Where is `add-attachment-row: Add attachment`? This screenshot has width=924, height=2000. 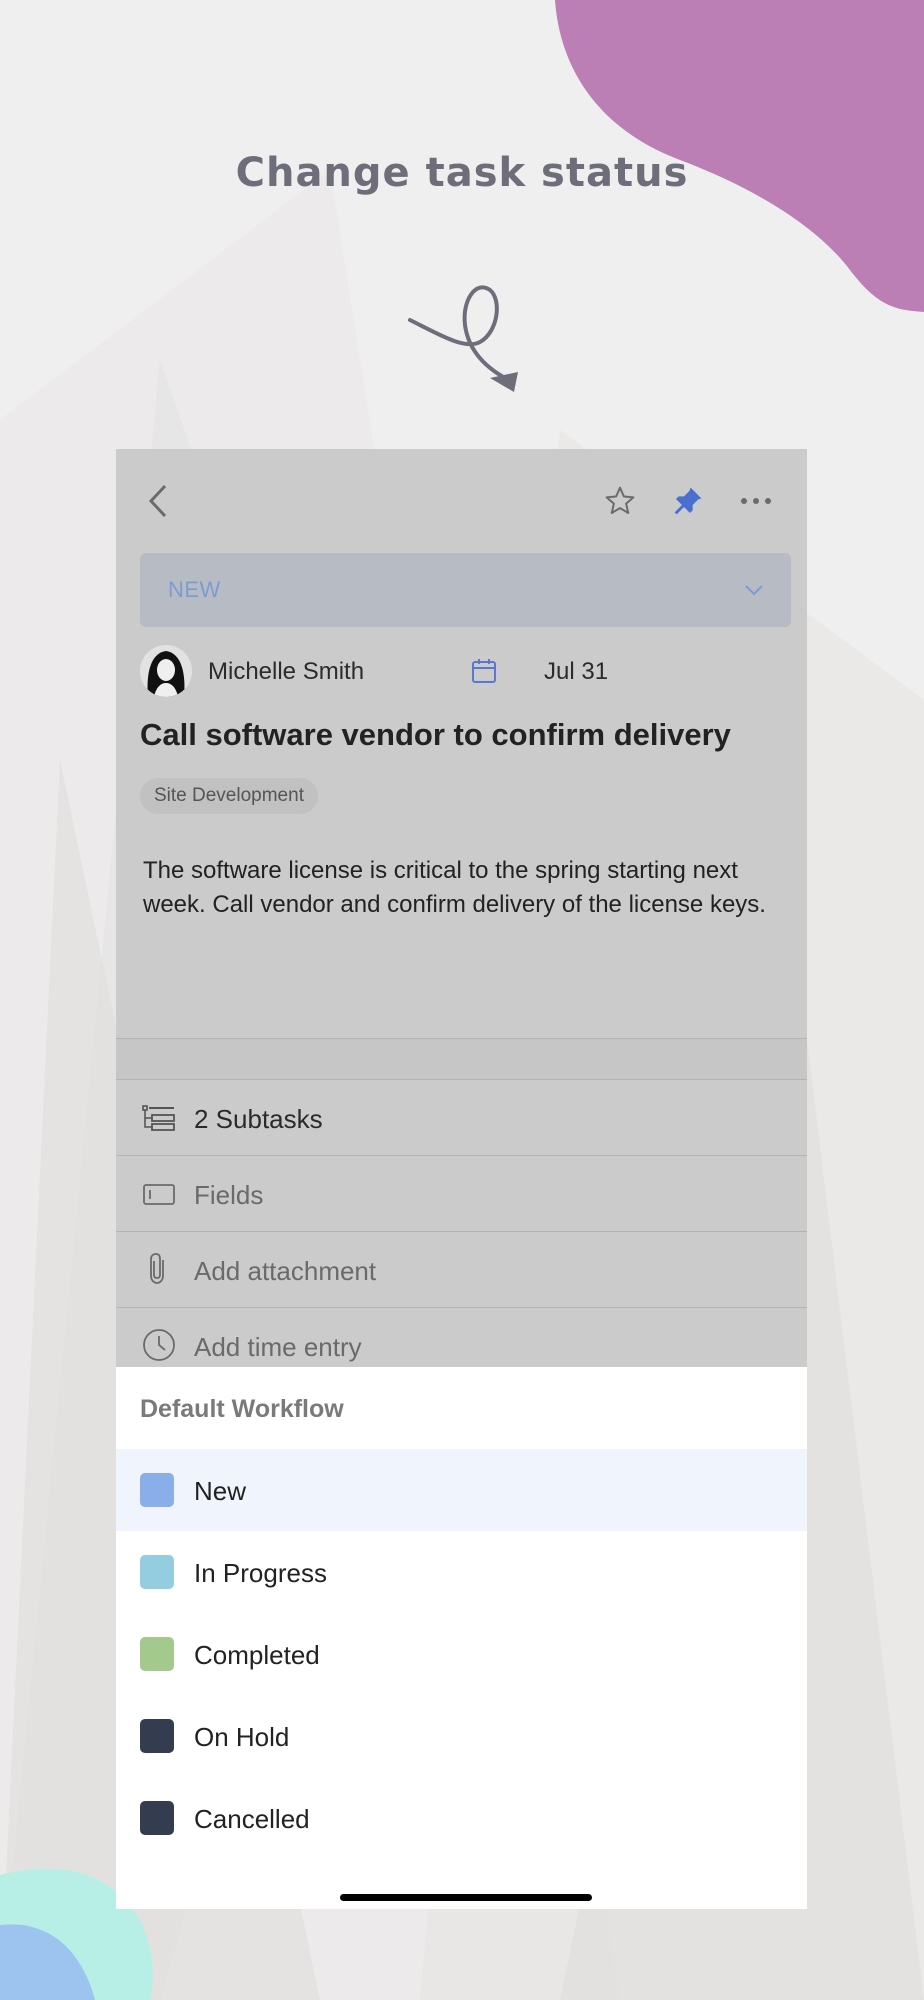
add-attachment-row: Add attachment is located at coordinates (461, 1270).